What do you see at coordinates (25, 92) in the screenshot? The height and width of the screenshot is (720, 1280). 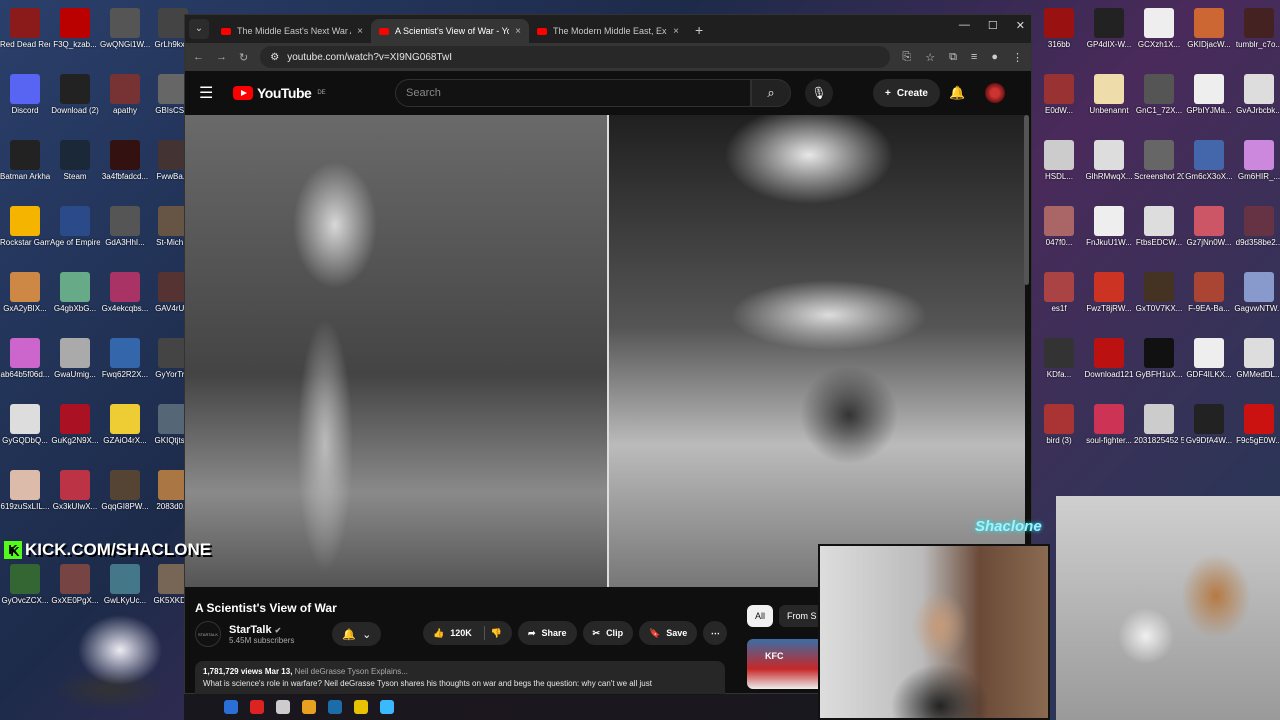 I see `desktop-icon: Discord` at bounding box center [25, 92].